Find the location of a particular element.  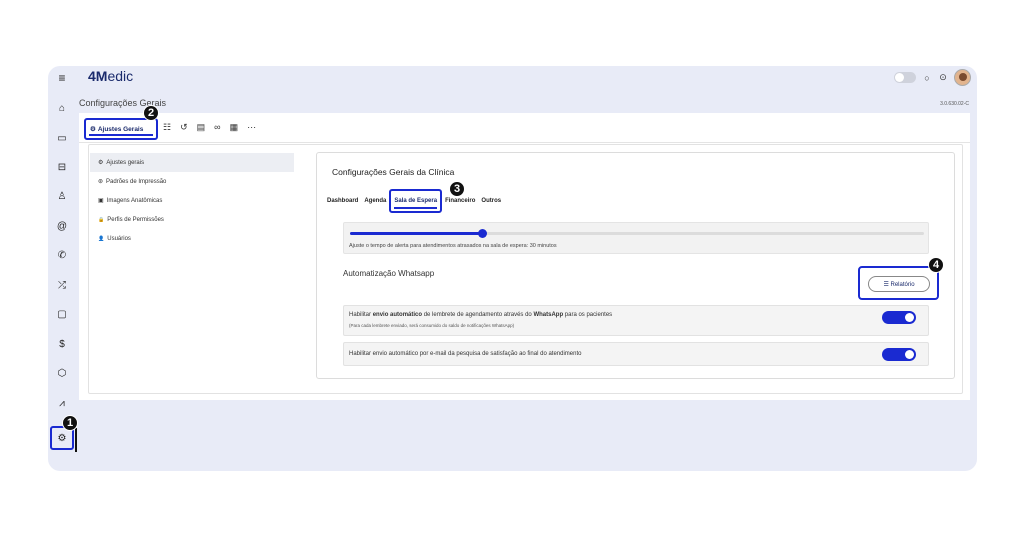

step-badge-4: 4 is located at coordinates (936, 265).